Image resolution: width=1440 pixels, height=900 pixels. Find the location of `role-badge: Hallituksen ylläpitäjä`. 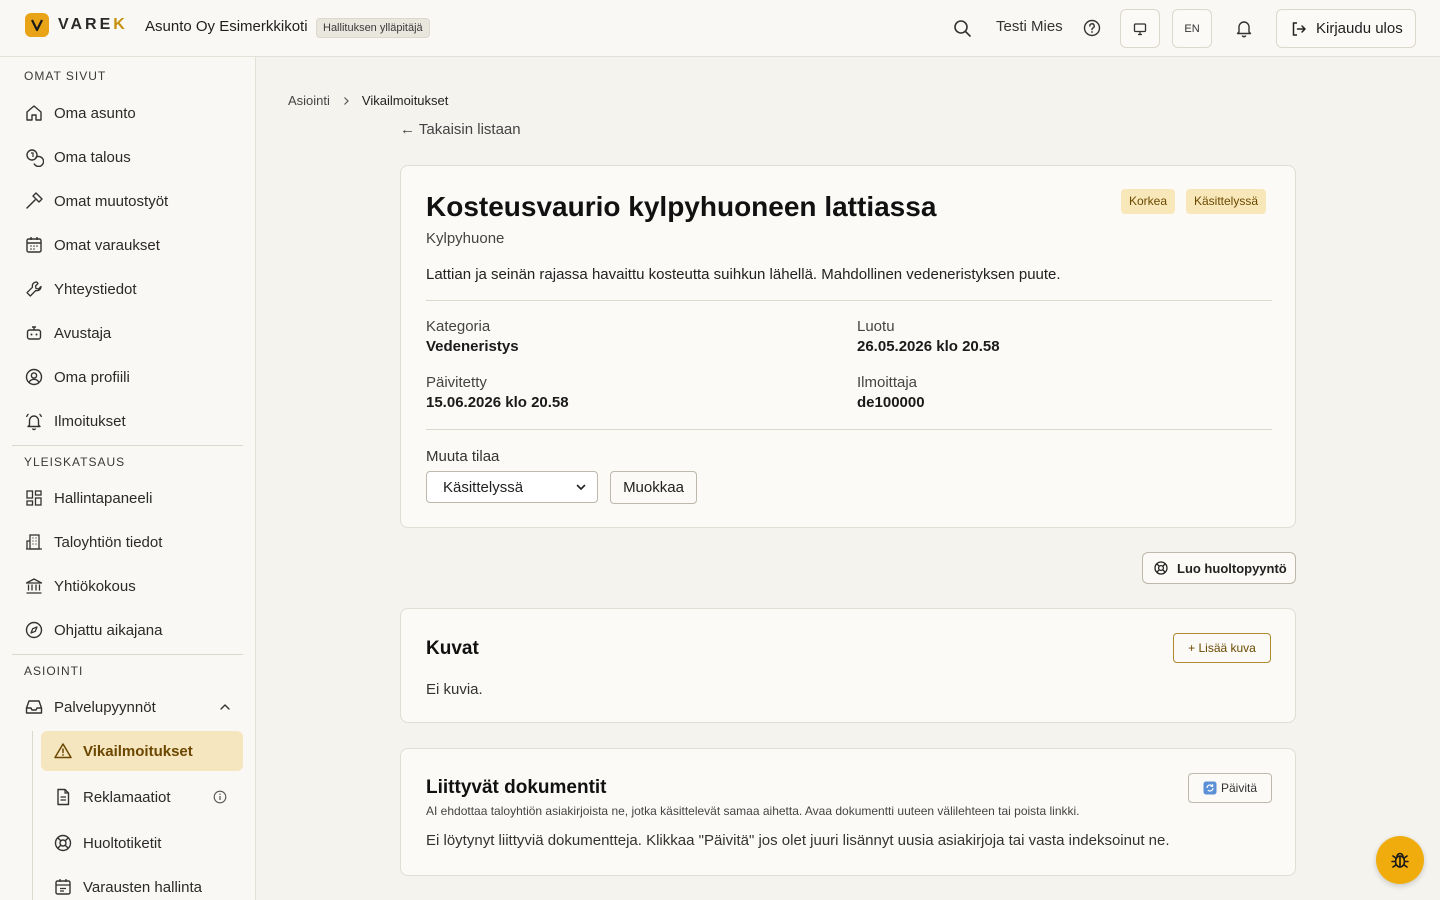

role-badge: Hallituksen ylläpitäjä is located at coordinates (373, 28).